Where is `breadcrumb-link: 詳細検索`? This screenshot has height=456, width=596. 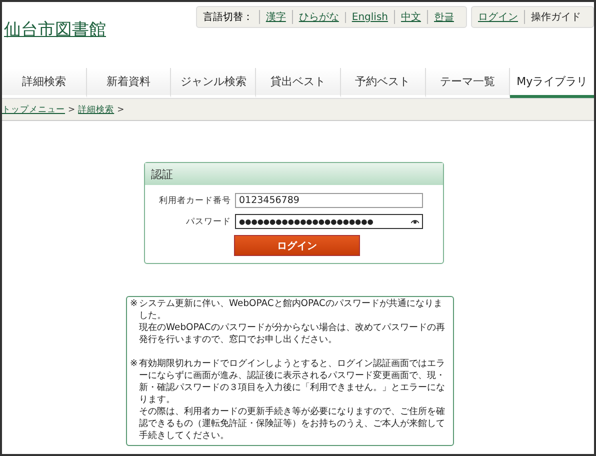 breadcrumb-link: 詳細検索 is located at coordinates (96, 110).